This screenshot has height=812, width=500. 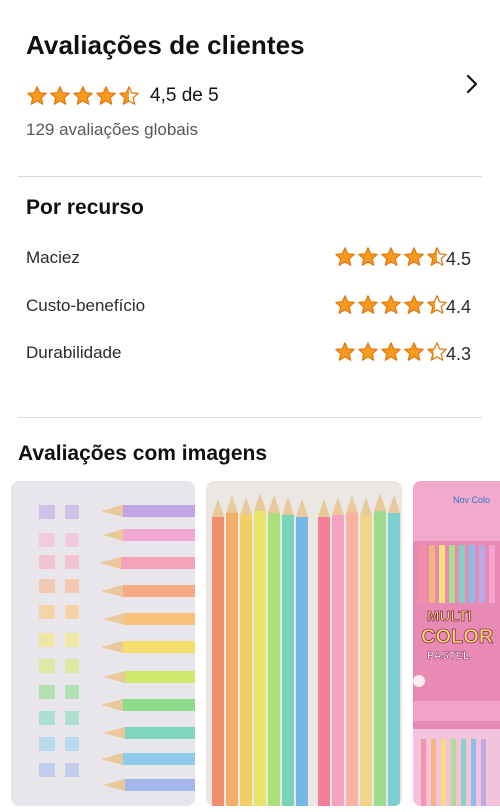 I want to click on feature-label: Custo-benefício, so click(x=86, y=305).